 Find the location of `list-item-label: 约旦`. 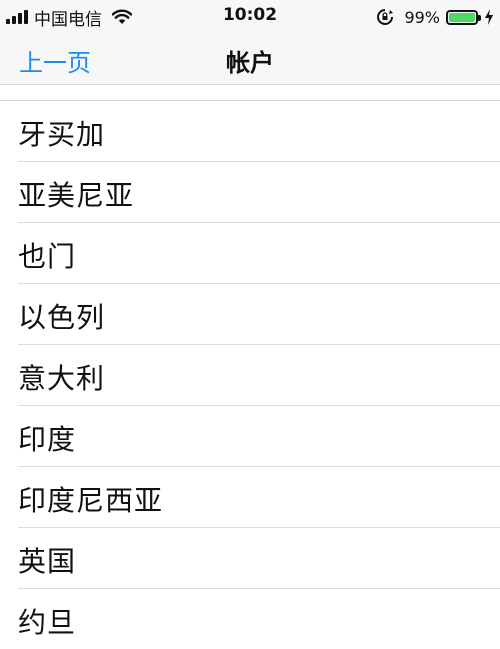

list-item-label: 约旦 is located at coordinates (47, 622).